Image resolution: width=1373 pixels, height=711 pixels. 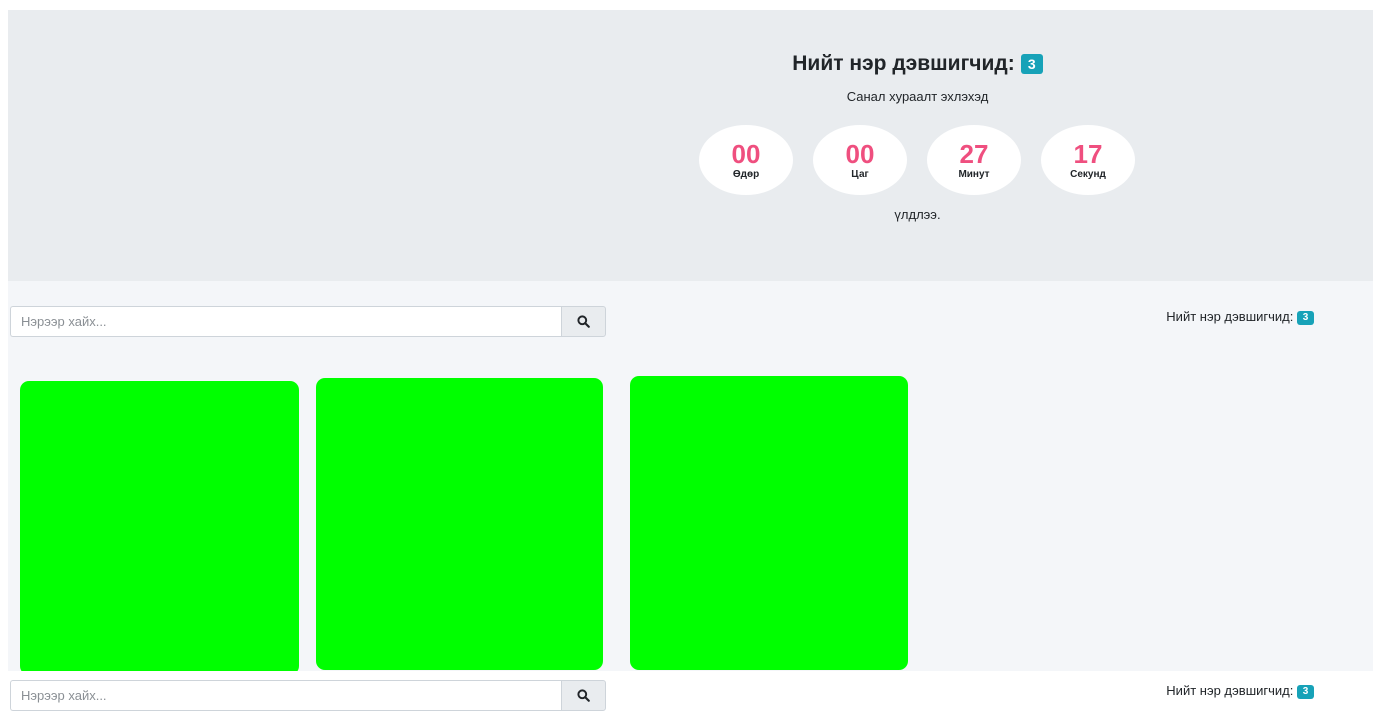 What do you see at coordinates (974, 153) in the screenshot?
I see `countdown-minutes-value: 27` at bounding box center [974, 153].